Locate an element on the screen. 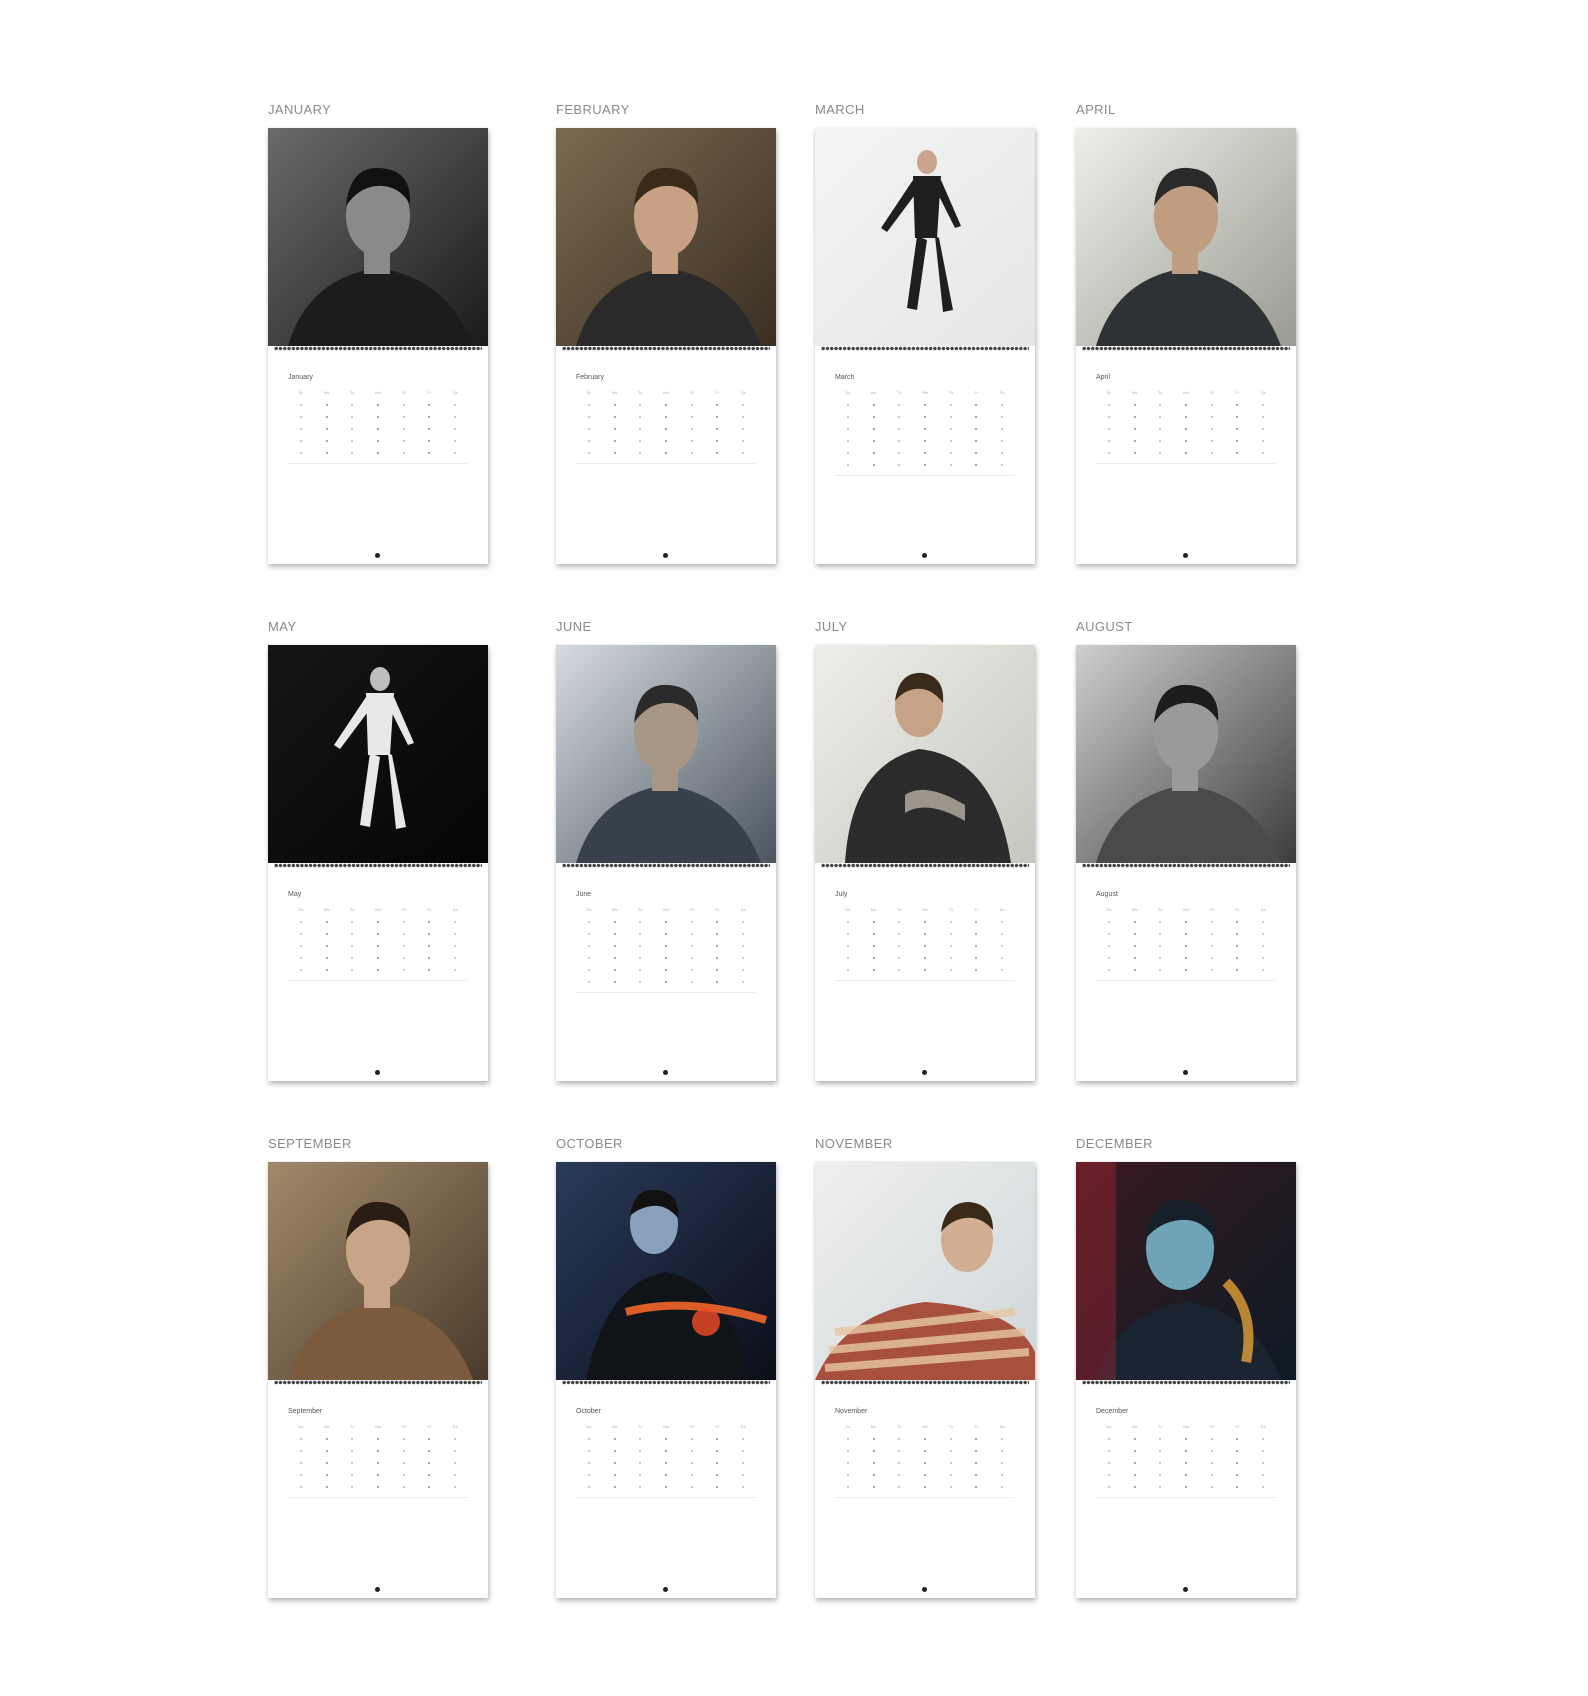 The height and width of the screenshot is (1696, 1588). calendar-title: February is located at coordinates (590, 377).